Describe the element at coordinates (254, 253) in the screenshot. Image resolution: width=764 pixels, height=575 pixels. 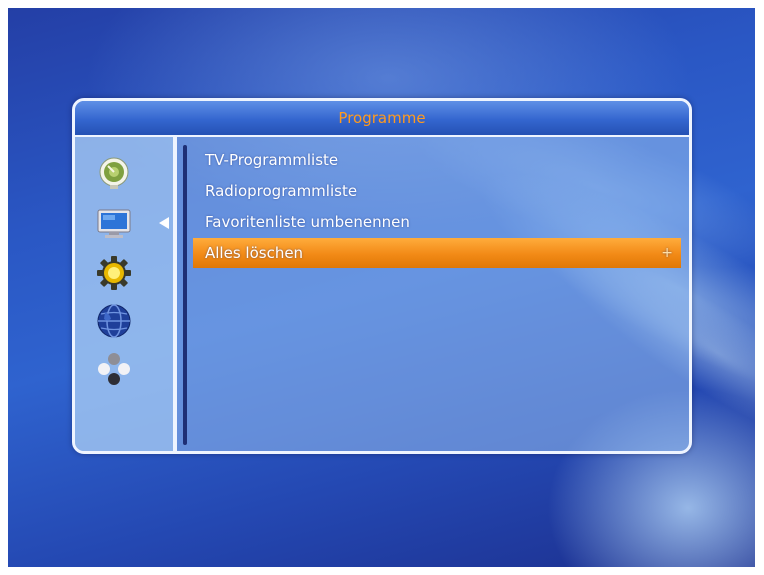
I see `menu-item-label: Alles löschen` at that location.